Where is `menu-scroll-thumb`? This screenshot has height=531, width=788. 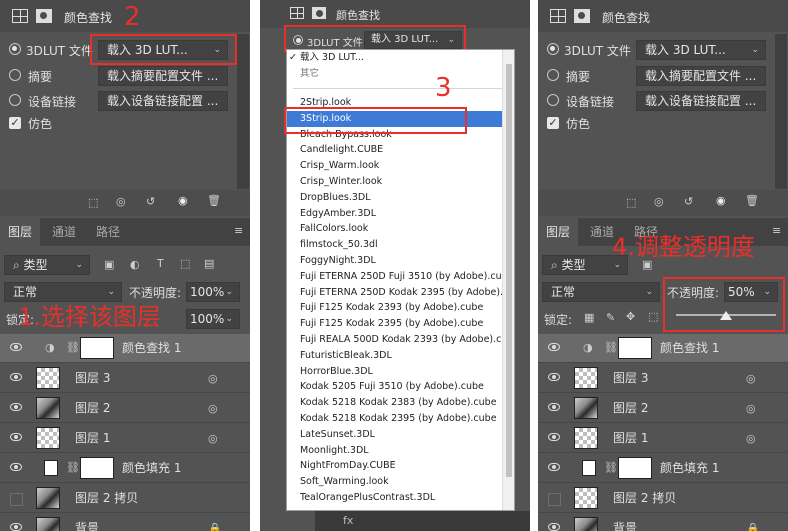
menu-scroll-thumb is located at coordinates (509, 270).